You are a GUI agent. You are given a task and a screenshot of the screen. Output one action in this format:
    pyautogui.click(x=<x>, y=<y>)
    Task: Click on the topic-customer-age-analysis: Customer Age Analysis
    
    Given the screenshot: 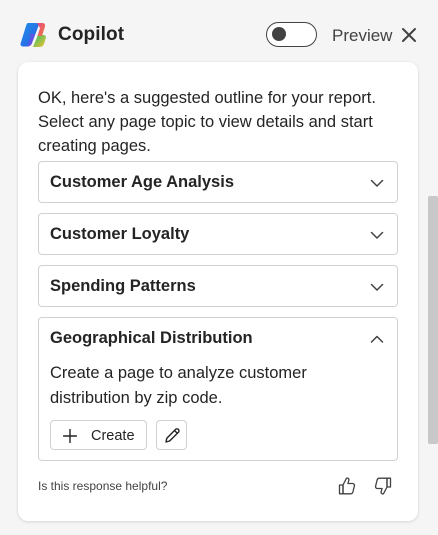 What is the action you would take?
    pyautogui.click(x=218, y=182)
    